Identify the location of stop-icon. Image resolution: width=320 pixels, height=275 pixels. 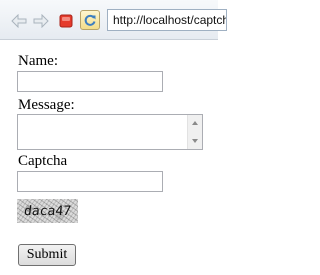
(66, 21).